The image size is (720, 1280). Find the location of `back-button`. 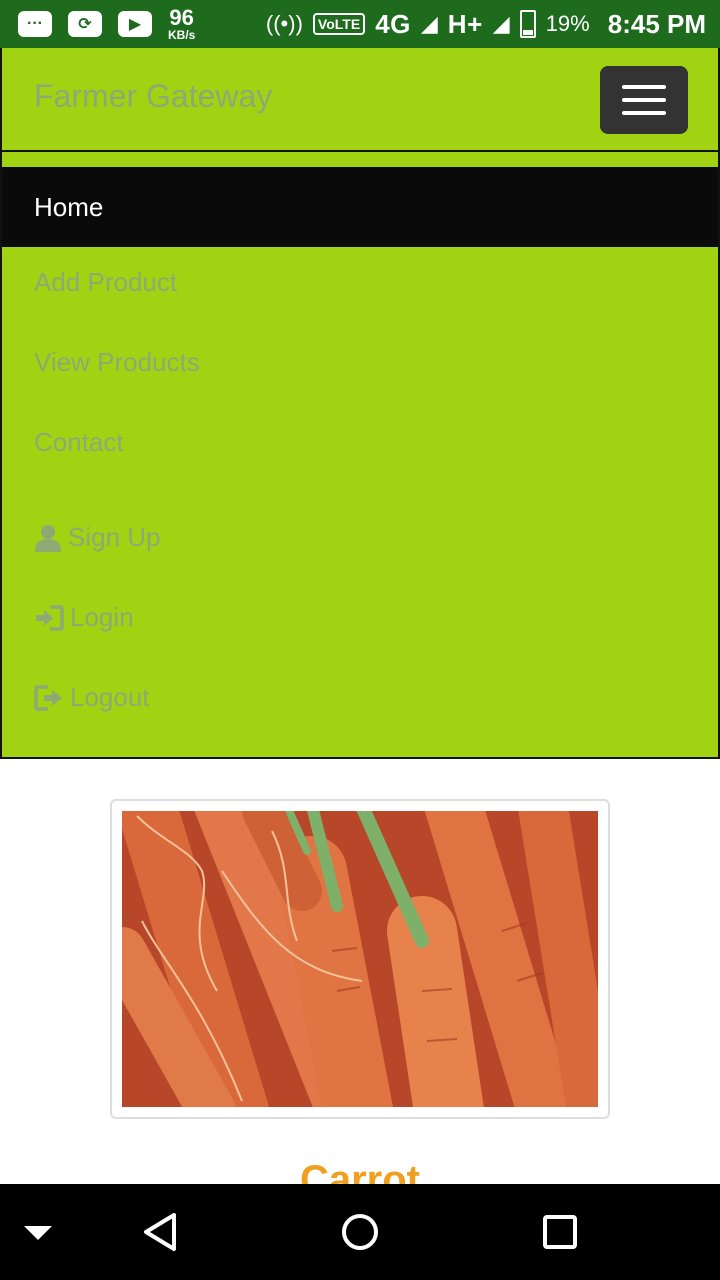

back-button is located at coordinates (160, 1232).